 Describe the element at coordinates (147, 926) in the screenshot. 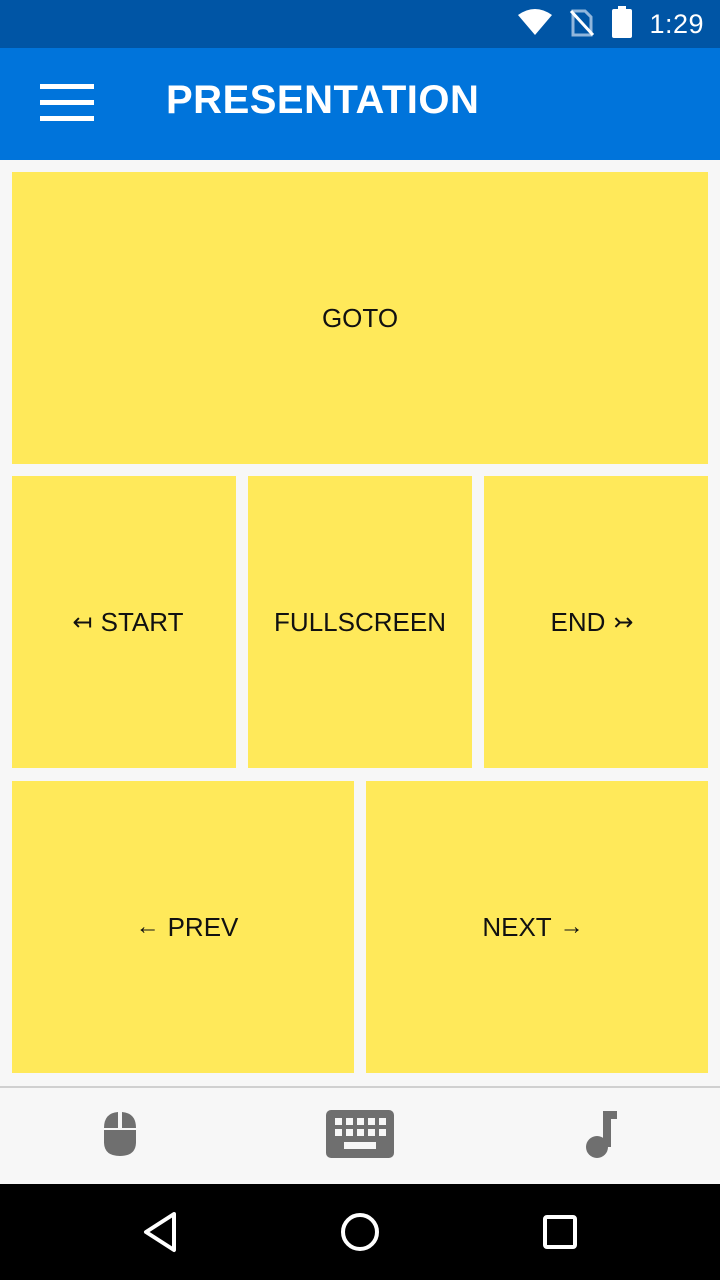

I see `prev-arrow-icon: ←` at that location.